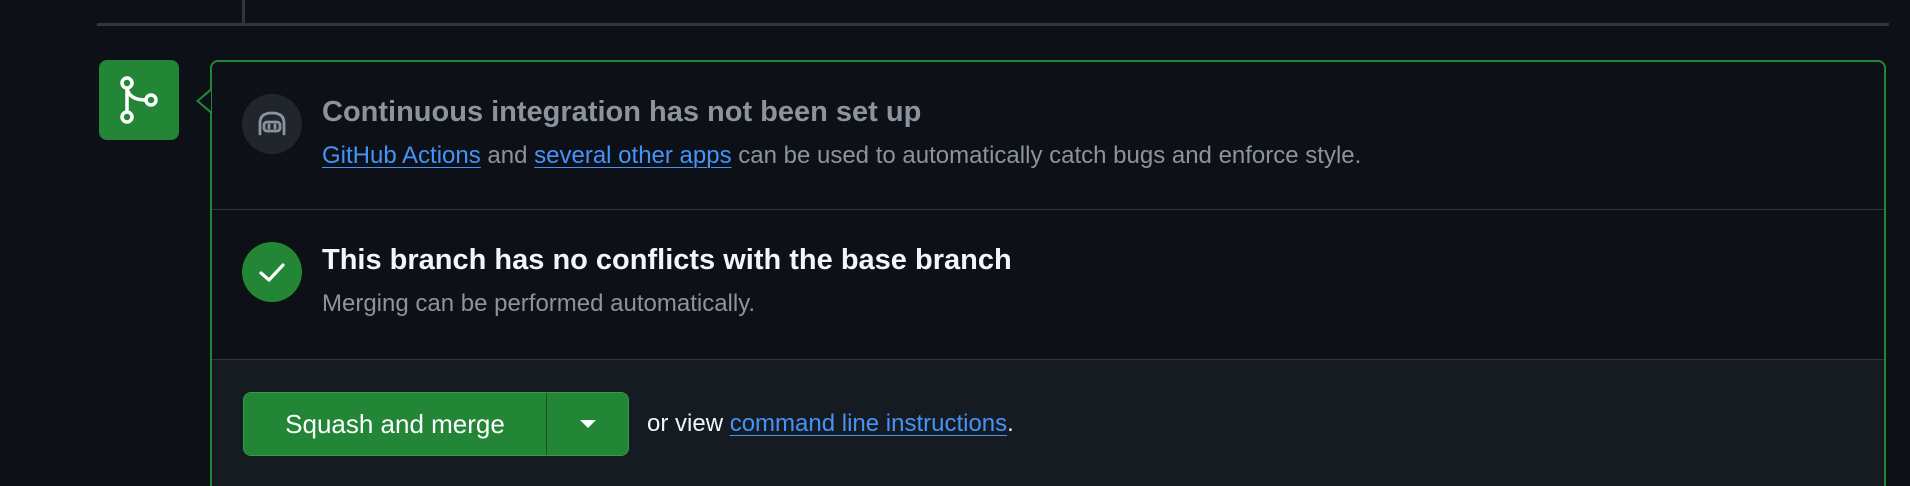 Image resolution: width=1910 pixels, height=486 pixels. What do you see at coordinates (272, 124) in the screenshot?
I see `copilot-bot-icon` at bounding box center [272, 124].